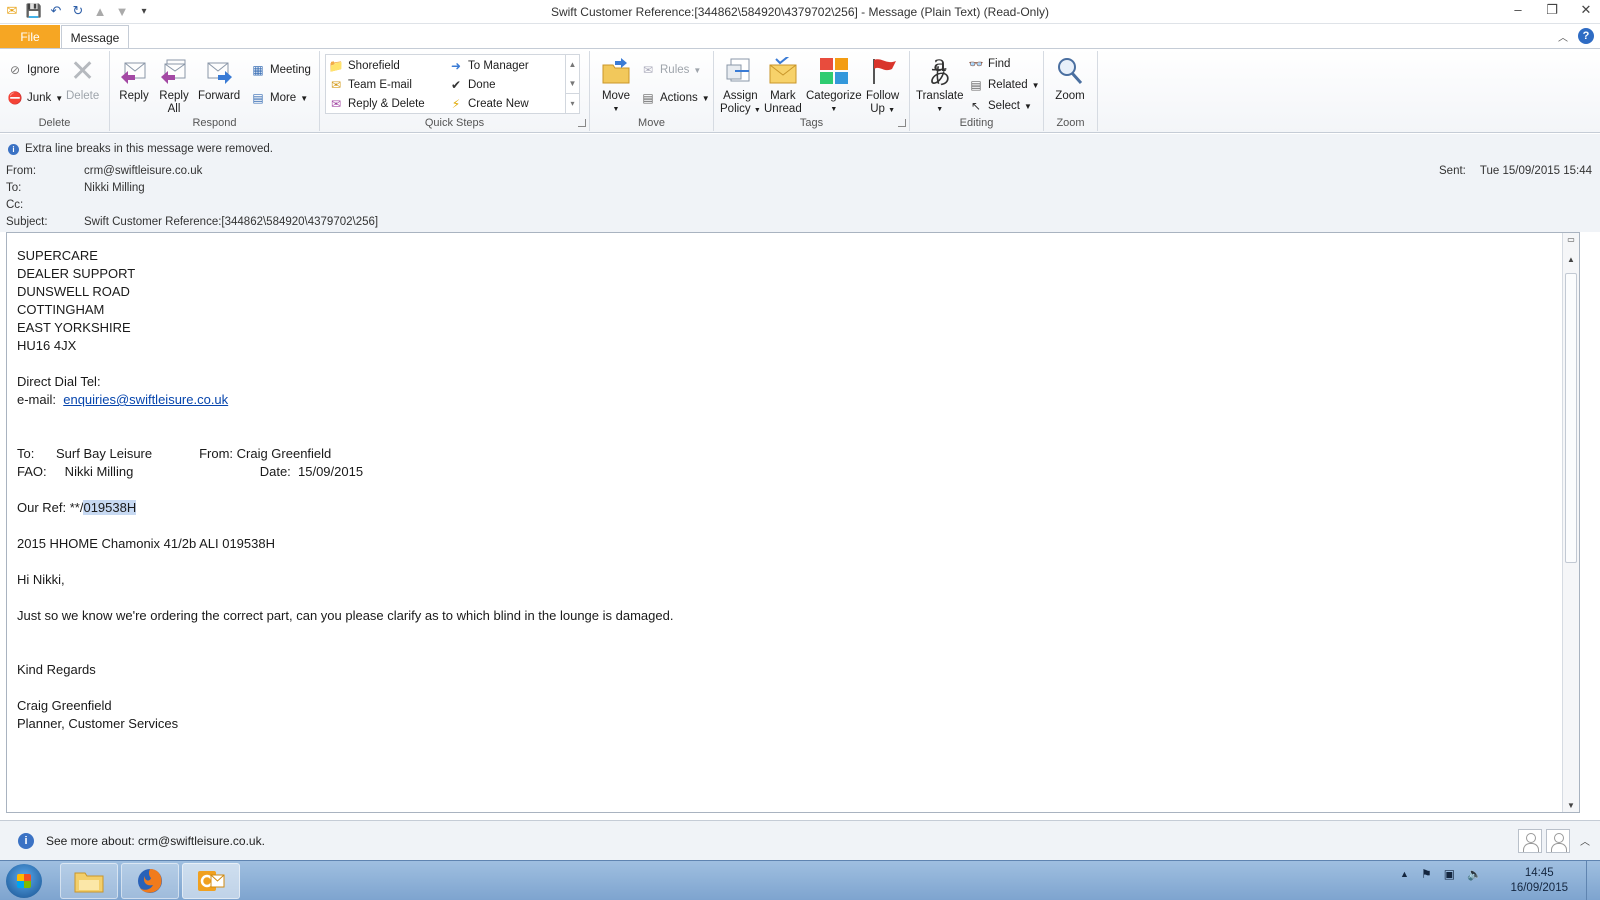 The width and height of the screenshot is (1600, 900). Describe the element at coordinates (740, 86) in the screenshot. I see `assign-policy-button: Assign Policy ▼` at that location.